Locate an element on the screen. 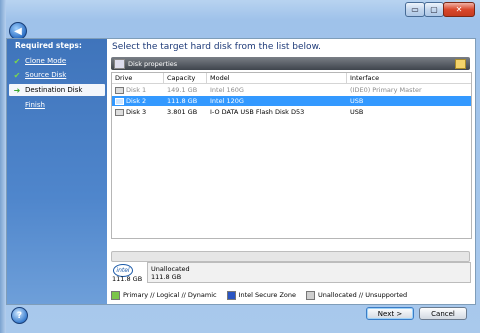 The image size is (480, 333). sidebar-item-finish: Finish is located at coordinates (57, 105).